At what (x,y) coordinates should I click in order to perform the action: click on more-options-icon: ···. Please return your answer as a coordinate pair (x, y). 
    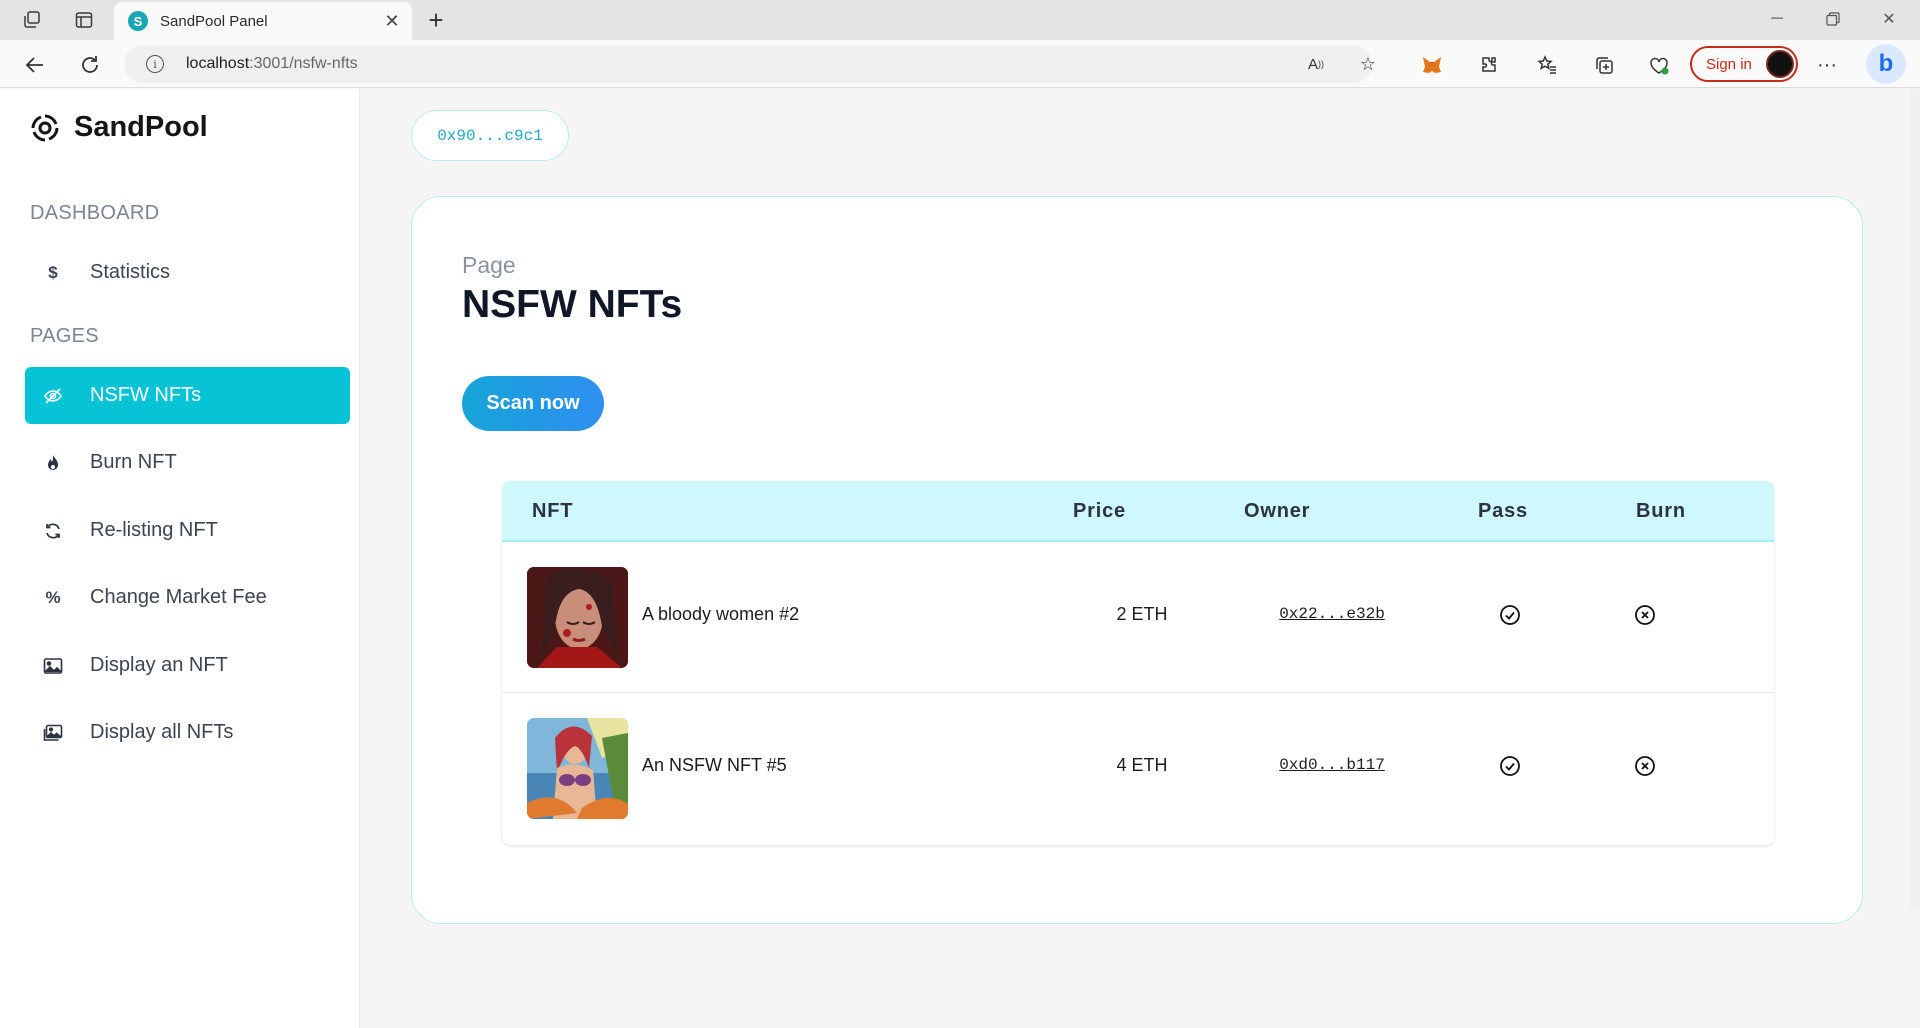
    Looking at the image, I should click on (1827, 65).